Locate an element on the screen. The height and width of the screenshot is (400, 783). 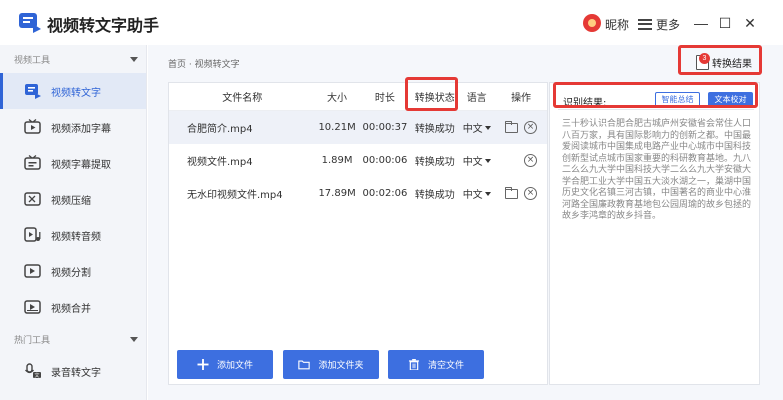
close-button: ✕ is located at coordinates (750, 23).